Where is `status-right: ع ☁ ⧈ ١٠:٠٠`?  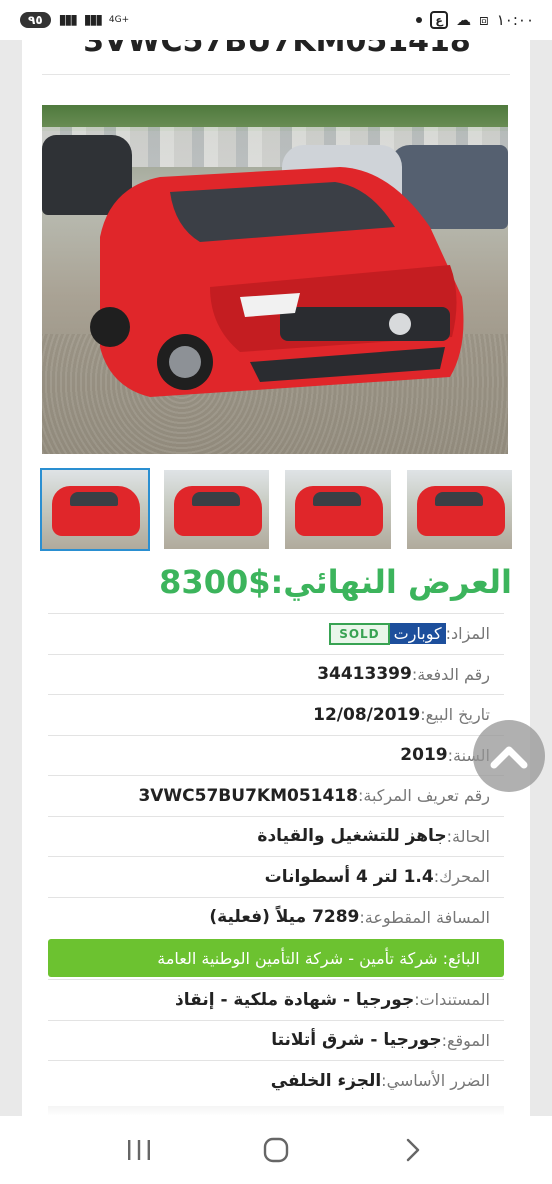
status-right: ع ☁ ⧈ ١٠:٠٠ is located at coordinates (475, 20).